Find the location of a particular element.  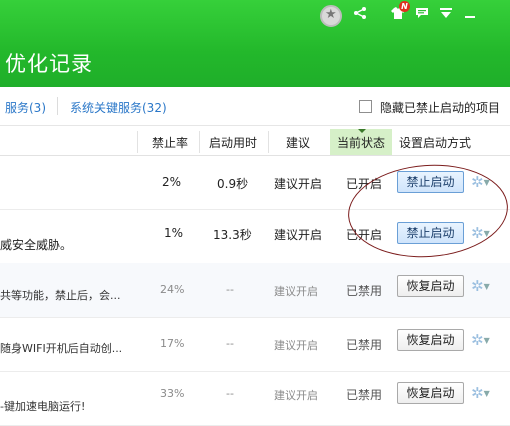

page-title: 优化记录 is located at coordinates (49, 64).